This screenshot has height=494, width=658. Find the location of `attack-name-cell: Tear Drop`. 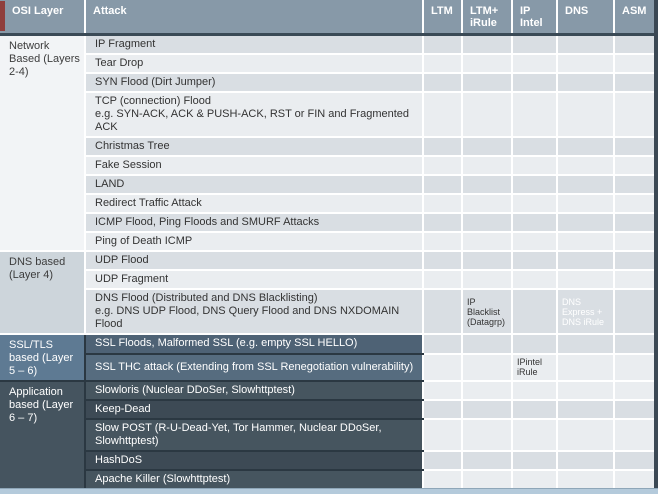

attack-name-cell: Tear Drop is located at coordinates (253, 64).